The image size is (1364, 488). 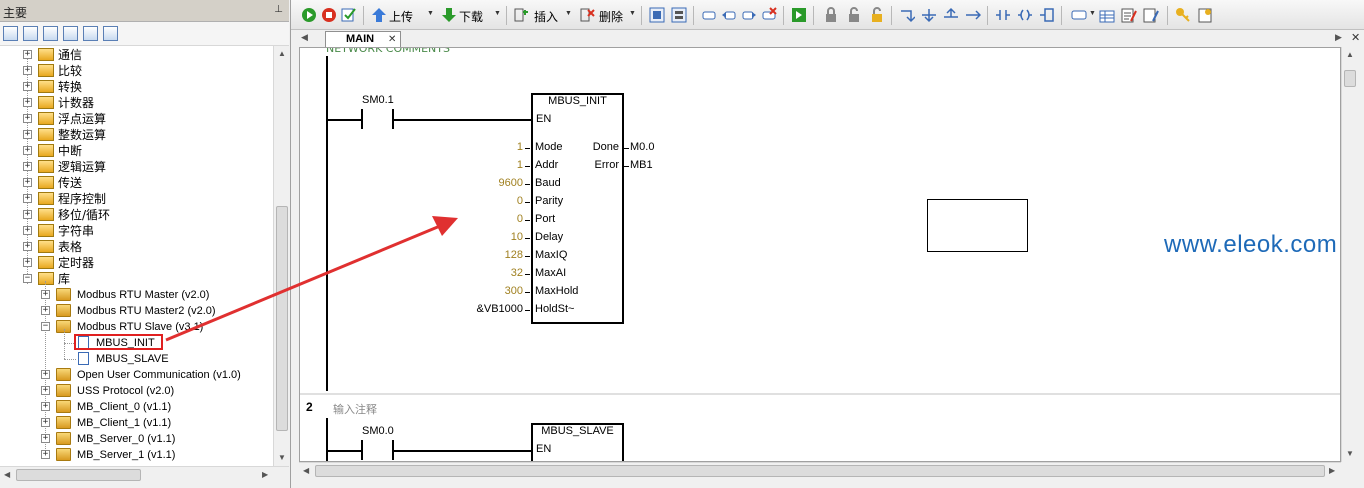 What do you see at coordinates (144, 474) in the screenshot?
I see `tree-horizontal-scrollbar: ◀ ▶` at bounding box center [144, 474].